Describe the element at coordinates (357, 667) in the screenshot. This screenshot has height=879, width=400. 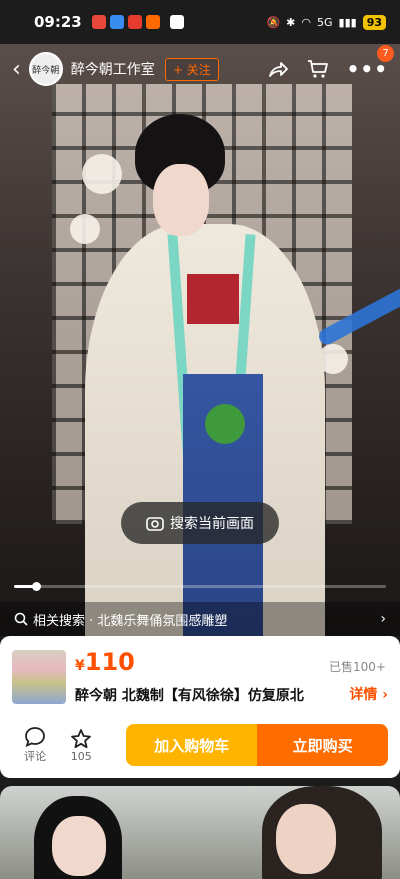
I see `sold-count: 已售100+` at that location.